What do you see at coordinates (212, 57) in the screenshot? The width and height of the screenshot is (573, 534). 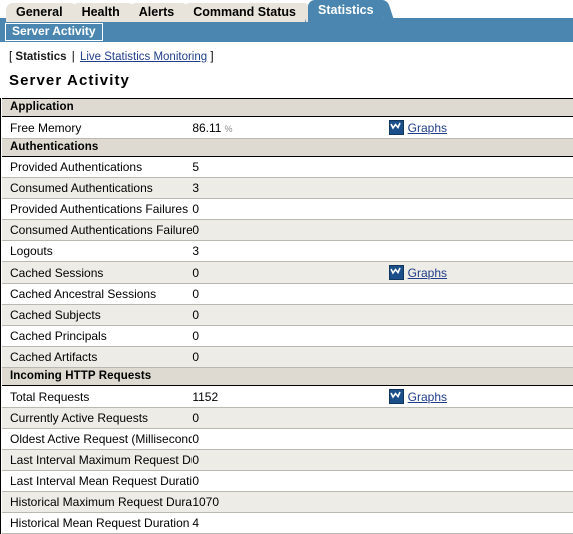 I see `breadcrumb-close-bracket: ]` at bounding box center [212, 57].